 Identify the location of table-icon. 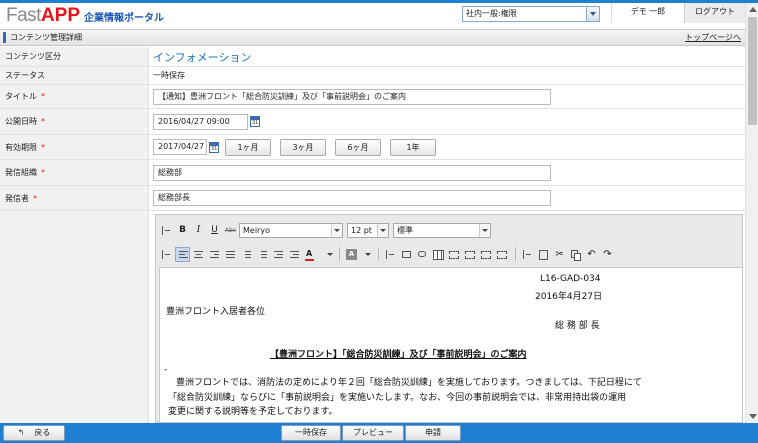
(438, 254).